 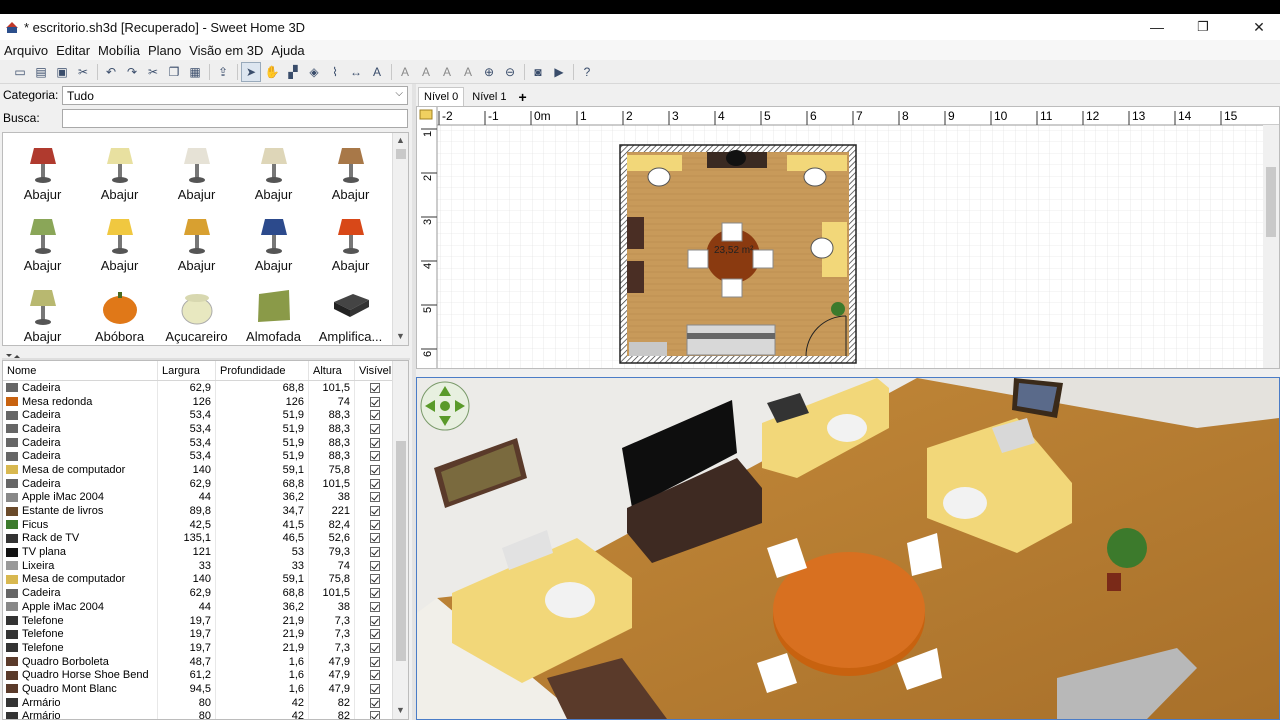 I want to click on table-row: Armário 80 42 82, so click(x=205, y=714).